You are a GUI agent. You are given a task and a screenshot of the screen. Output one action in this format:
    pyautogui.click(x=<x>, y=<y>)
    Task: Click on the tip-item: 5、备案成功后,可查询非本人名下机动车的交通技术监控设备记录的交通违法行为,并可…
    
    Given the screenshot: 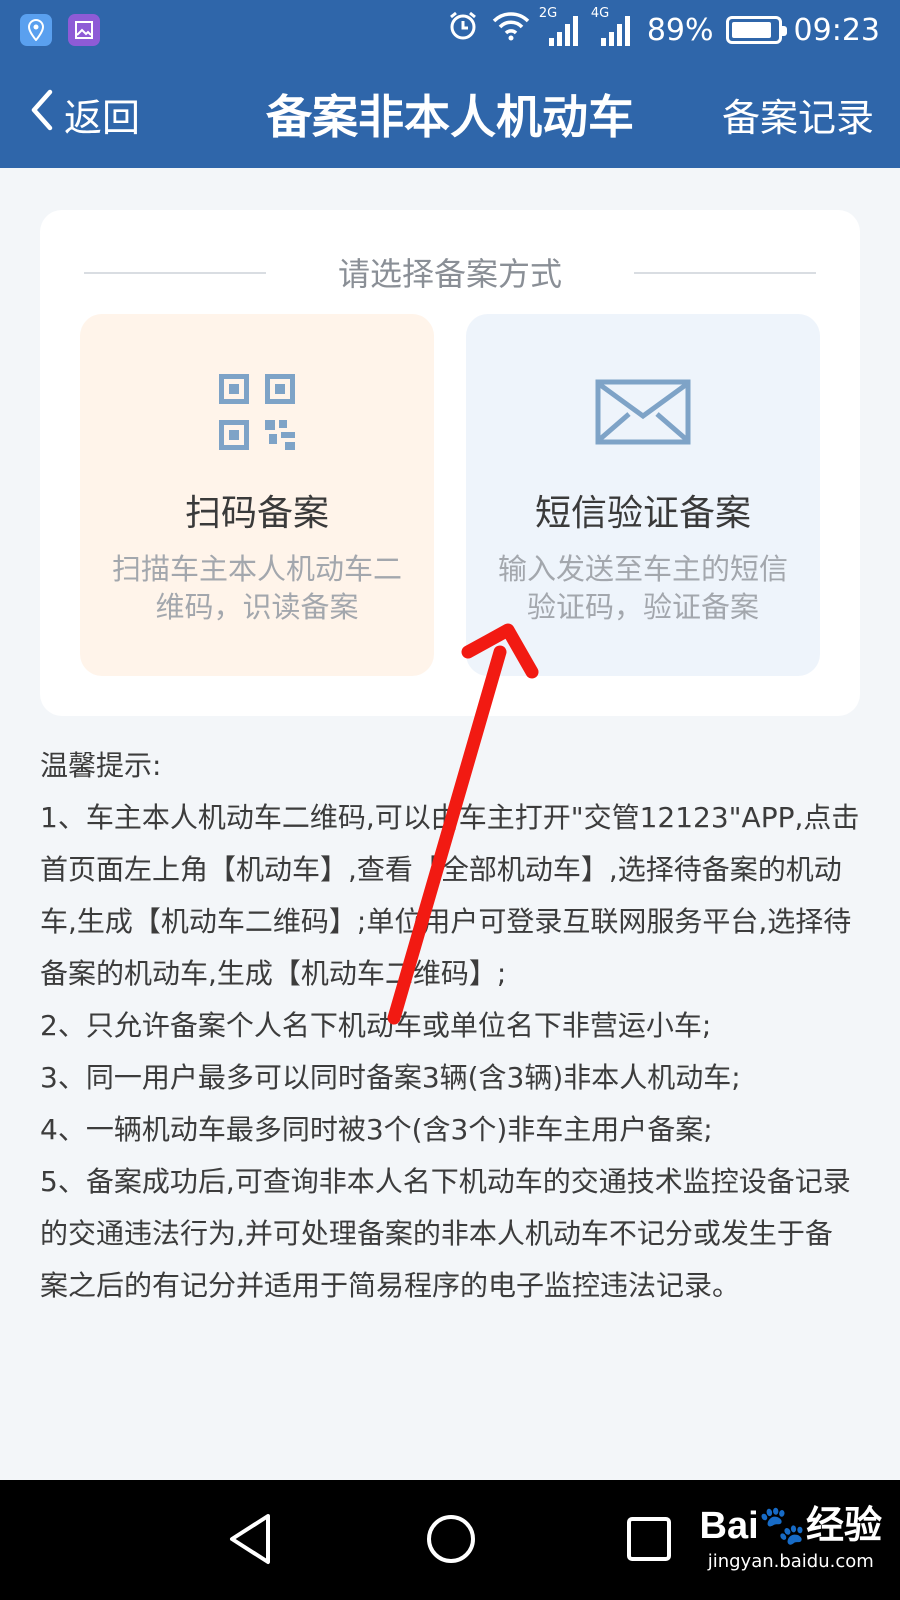 What is the action you would take?
    pyautogui.click(x=445, y=1233)
    